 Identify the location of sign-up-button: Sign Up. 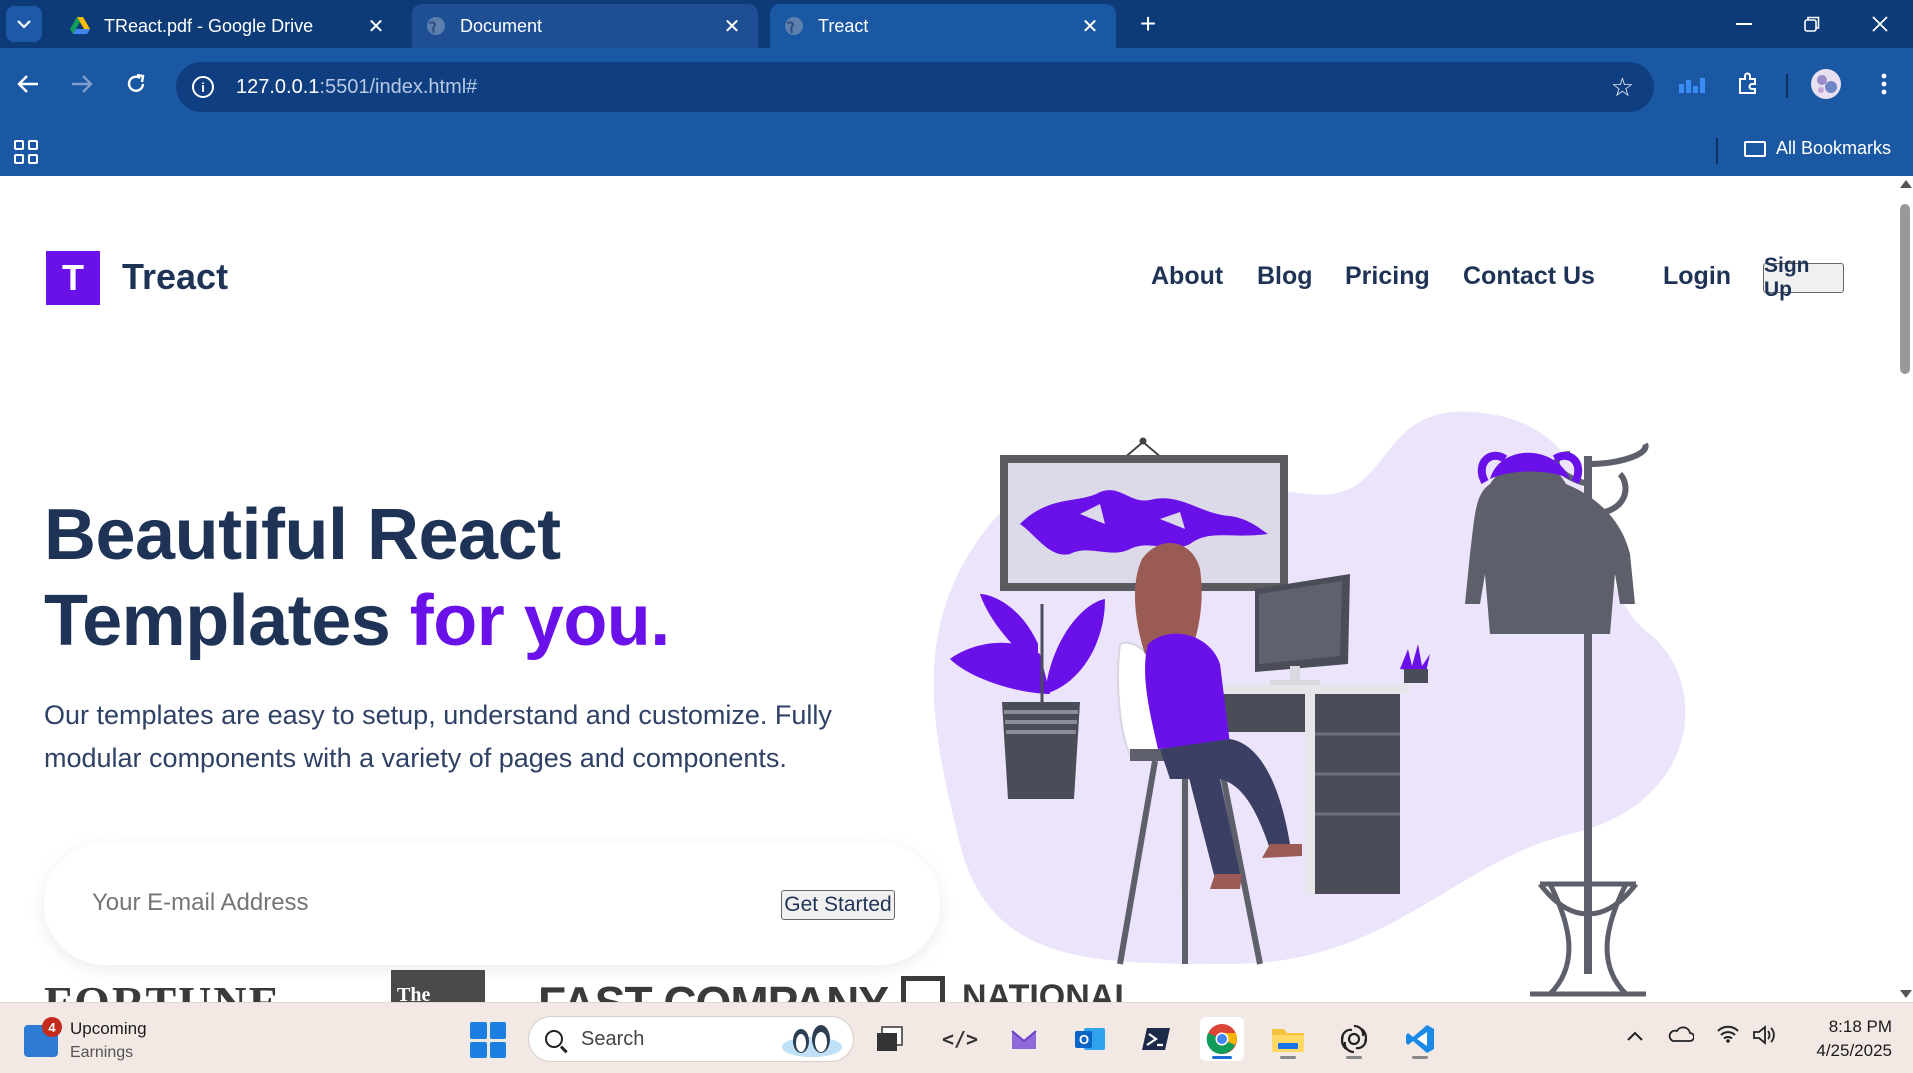
(1803, 277).